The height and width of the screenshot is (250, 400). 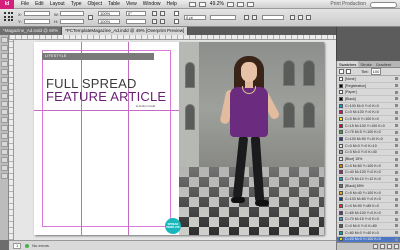 What do you see at coordinates (368, 133) in the screenshot?
I see `swatch-row: C=75 M=5 Y=100 K=0` at bounding box center [368, 133].